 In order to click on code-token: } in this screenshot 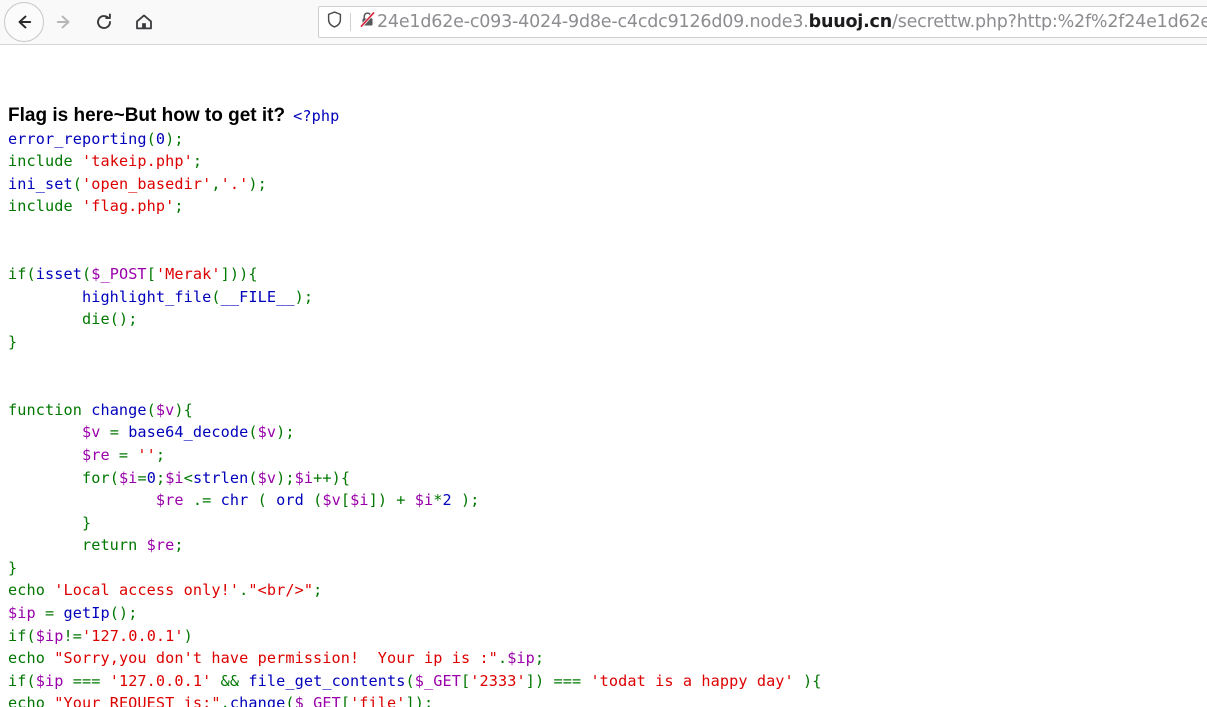, I will do `click(86, 522)`.